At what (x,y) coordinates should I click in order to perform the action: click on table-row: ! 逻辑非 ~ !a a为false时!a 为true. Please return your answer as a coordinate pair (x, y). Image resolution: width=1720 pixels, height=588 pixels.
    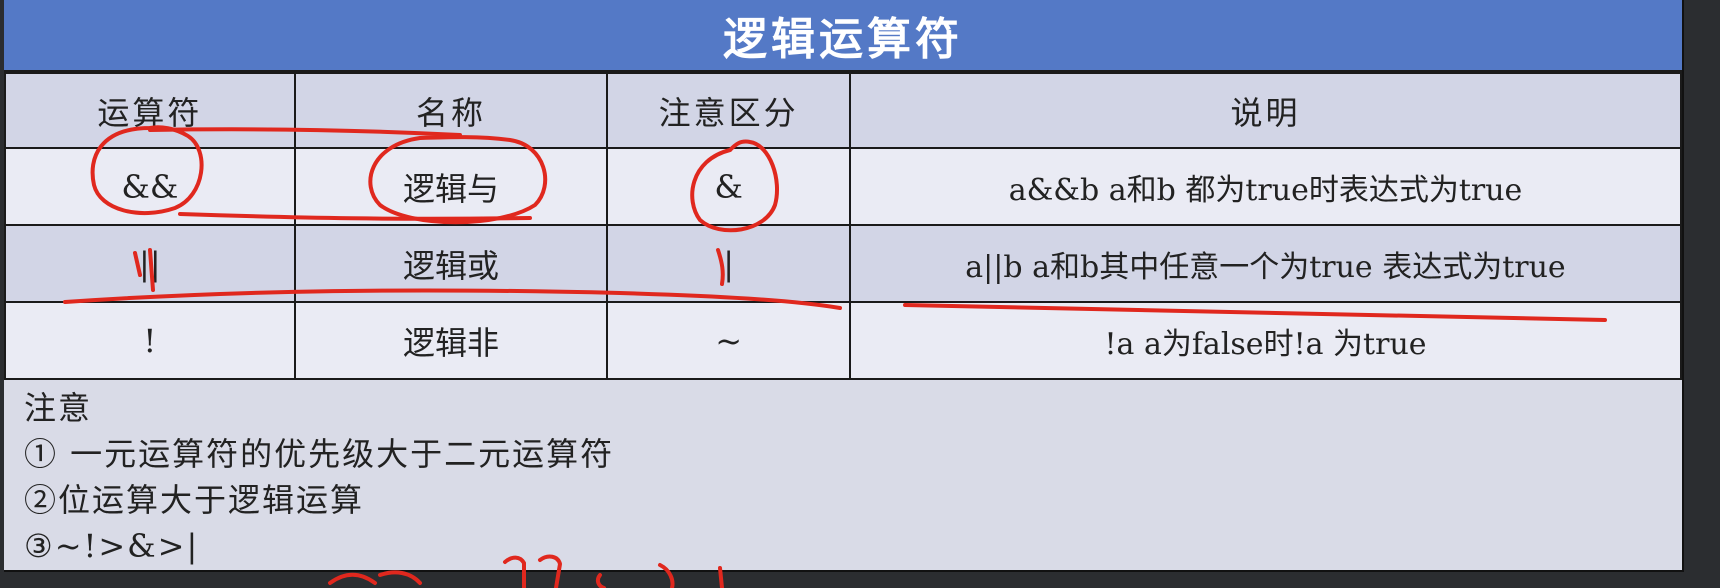
    Looking at the image, I should click on (843, 340).